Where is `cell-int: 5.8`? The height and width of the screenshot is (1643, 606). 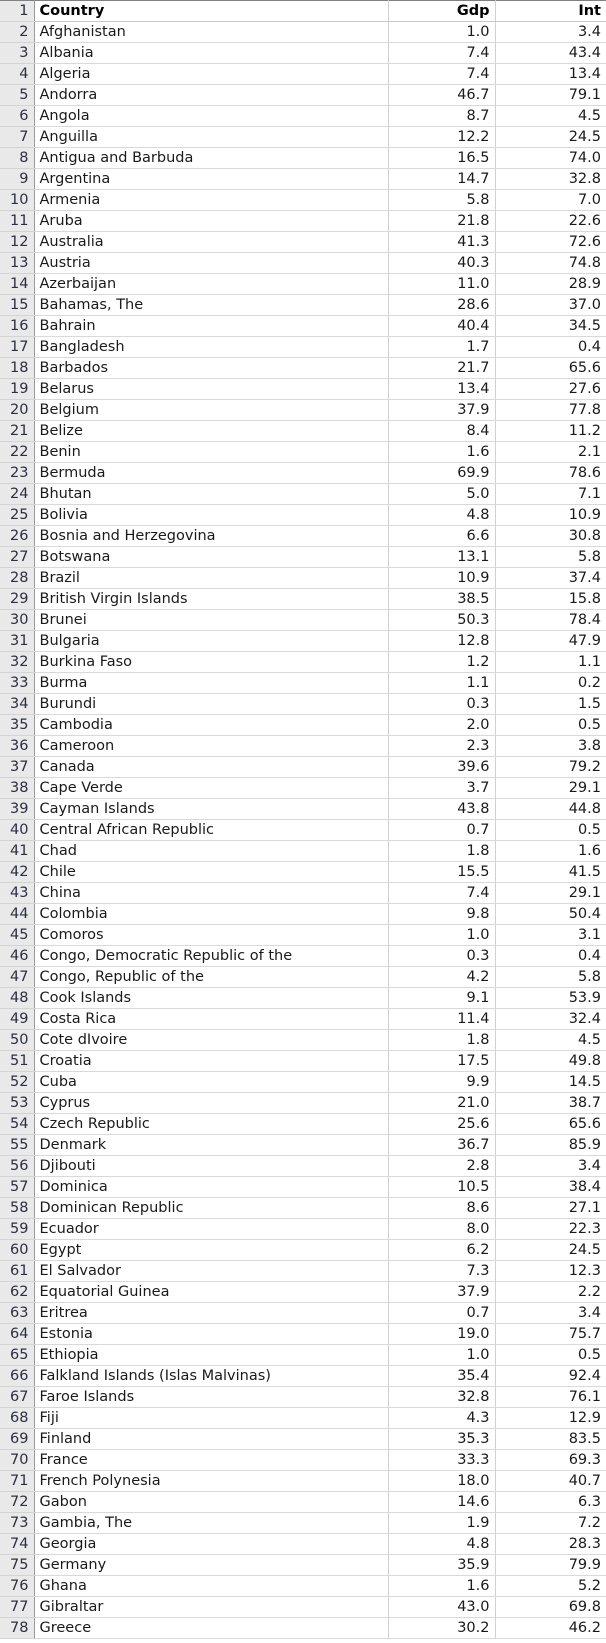
cell-int: 5.8 is located at coordinates (550, 557).